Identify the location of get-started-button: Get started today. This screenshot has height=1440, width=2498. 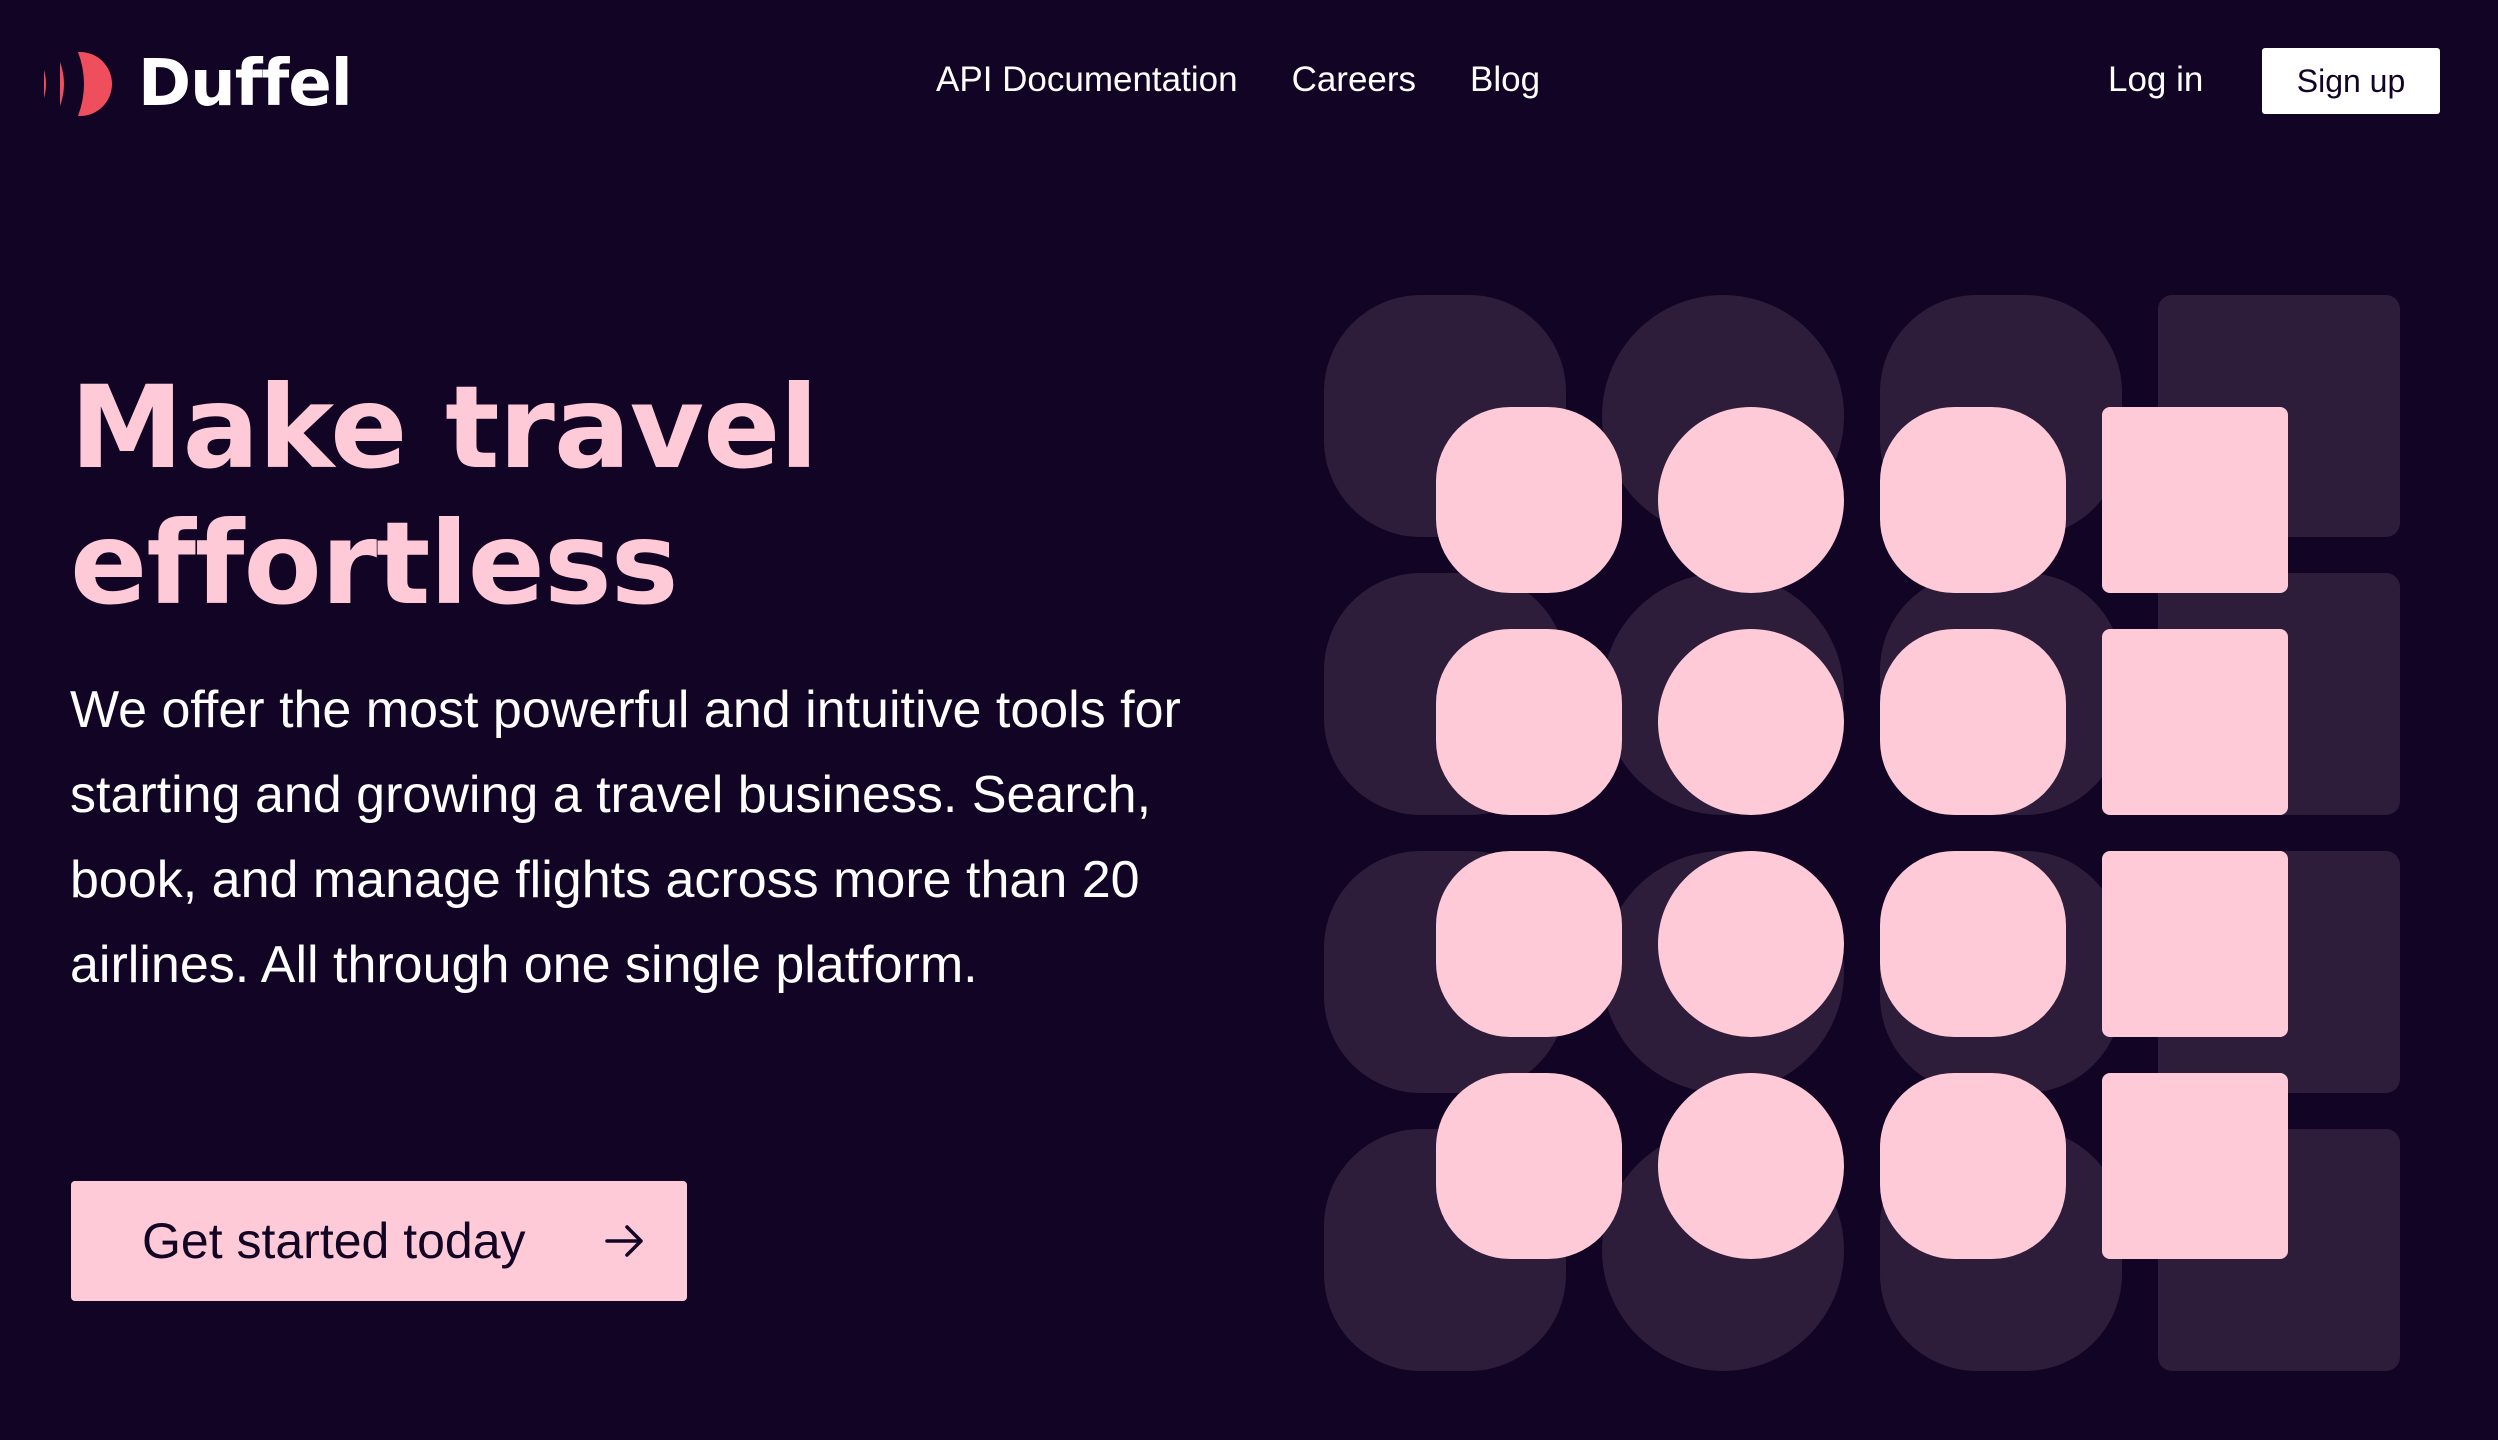
(379, 1241).